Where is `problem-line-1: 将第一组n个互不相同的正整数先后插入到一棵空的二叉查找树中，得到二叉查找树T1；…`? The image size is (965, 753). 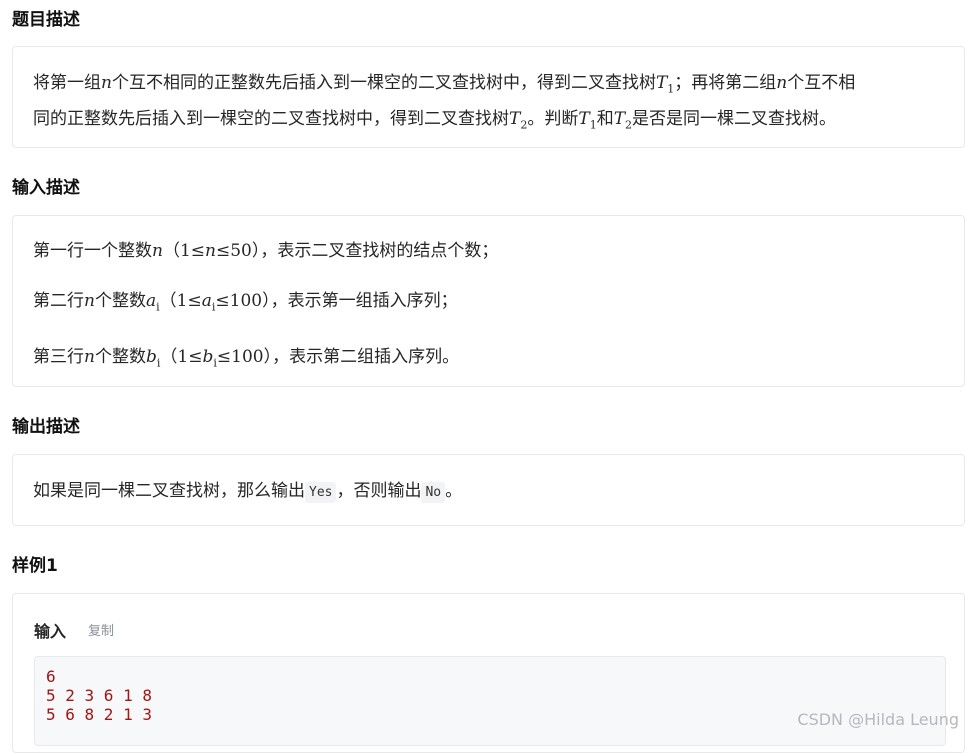
problem-line-1: 将第一组n个互不相同的正整数先后插入到一棵空的二叉查找树中，得到二叉查找树T1；… is located at coordinates (444, 84).